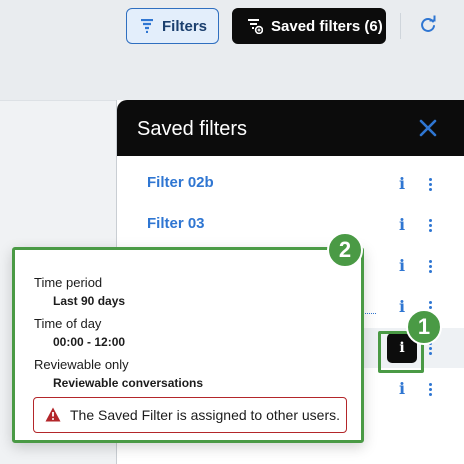 This screenshot has width=464, height=464. I want to click on toolbar-divider, so click(400, 26).